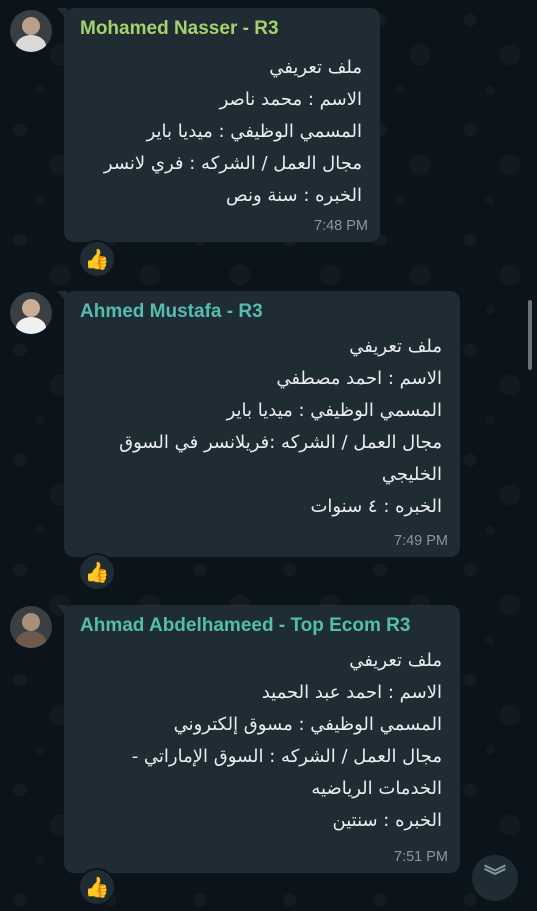  Describe the element at coordinates (376, 788) in the screenshot. I see `text-line: الخدمات الرياضيه` at that location.